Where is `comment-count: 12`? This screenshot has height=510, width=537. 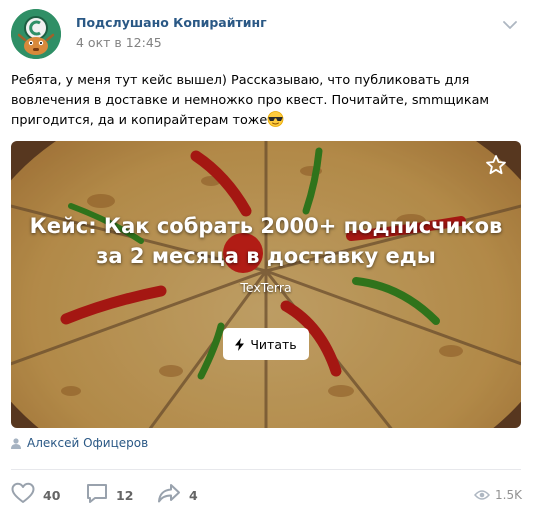
comment-count: 12 is located at coordinates (125, 495).